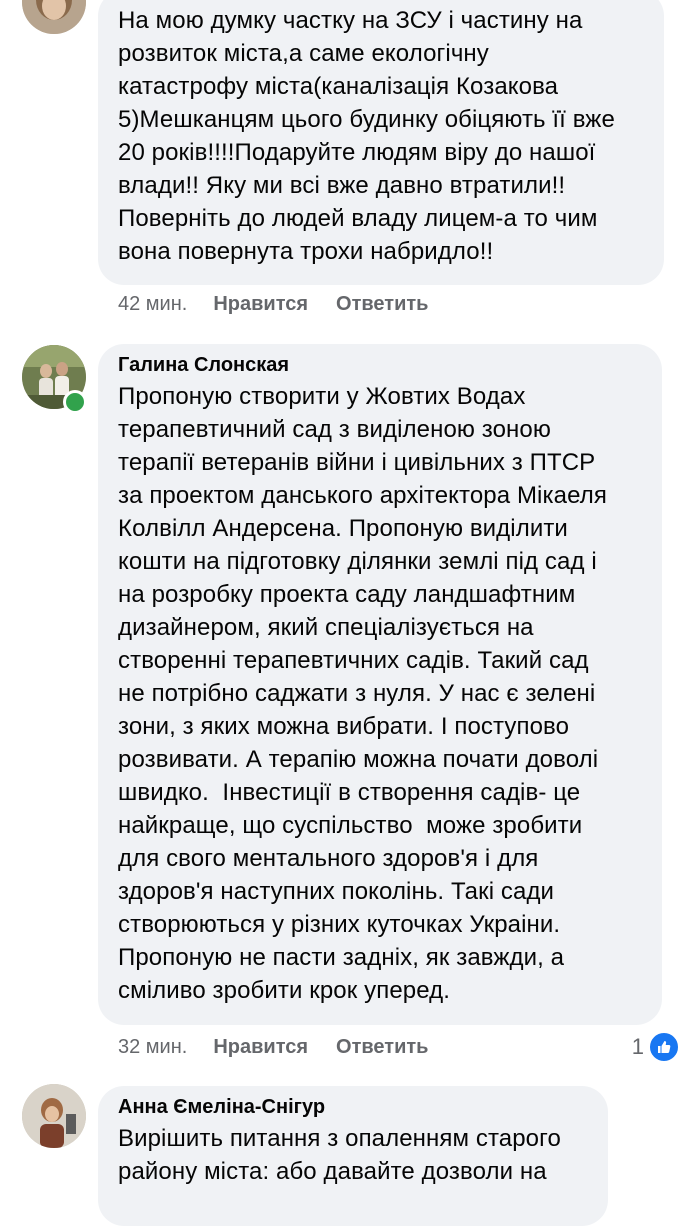  Describe the element at coordinates (353, 1107) in the screenshot. I see `comment-author: Анна Ємеліна-Снігур` at that location.